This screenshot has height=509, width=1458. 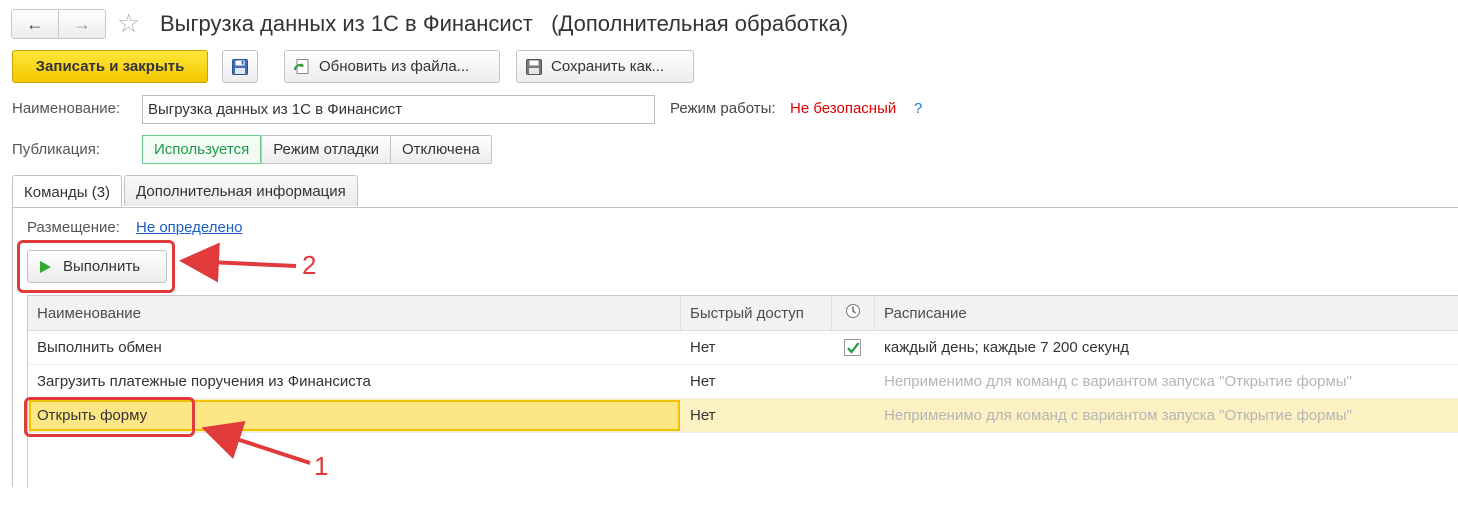 I want to click on annotation-number-1: 1, so click(x=321, y=466).